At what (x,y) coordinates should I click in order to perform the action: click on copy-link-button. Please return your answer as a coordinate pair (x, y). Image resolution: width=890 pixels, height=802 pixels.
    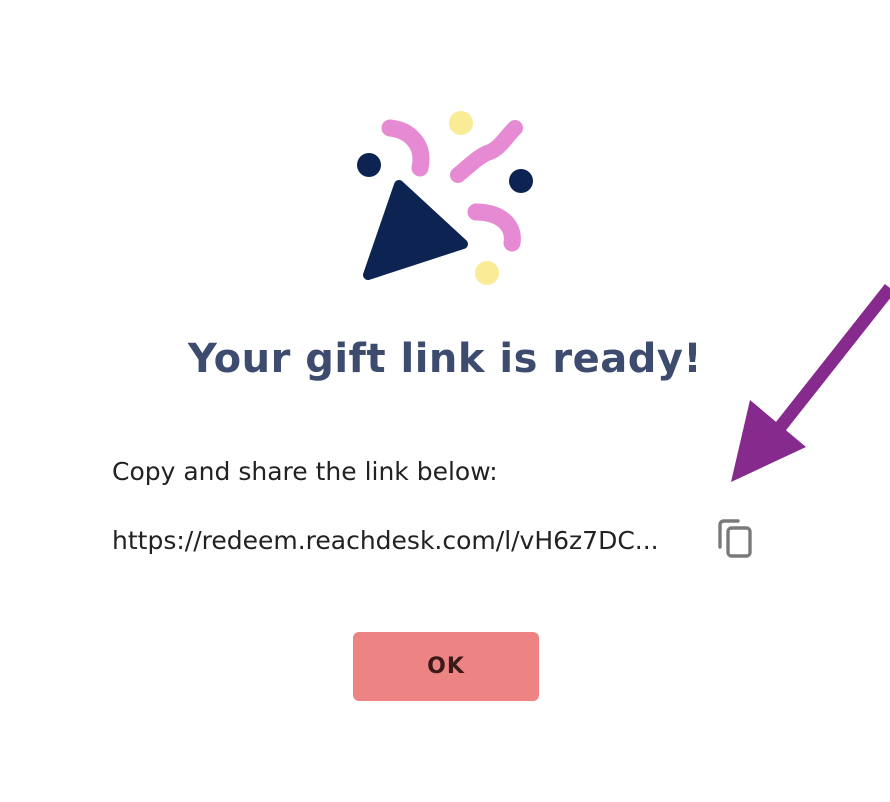
    Looking at the image, I should click on (736, 539).